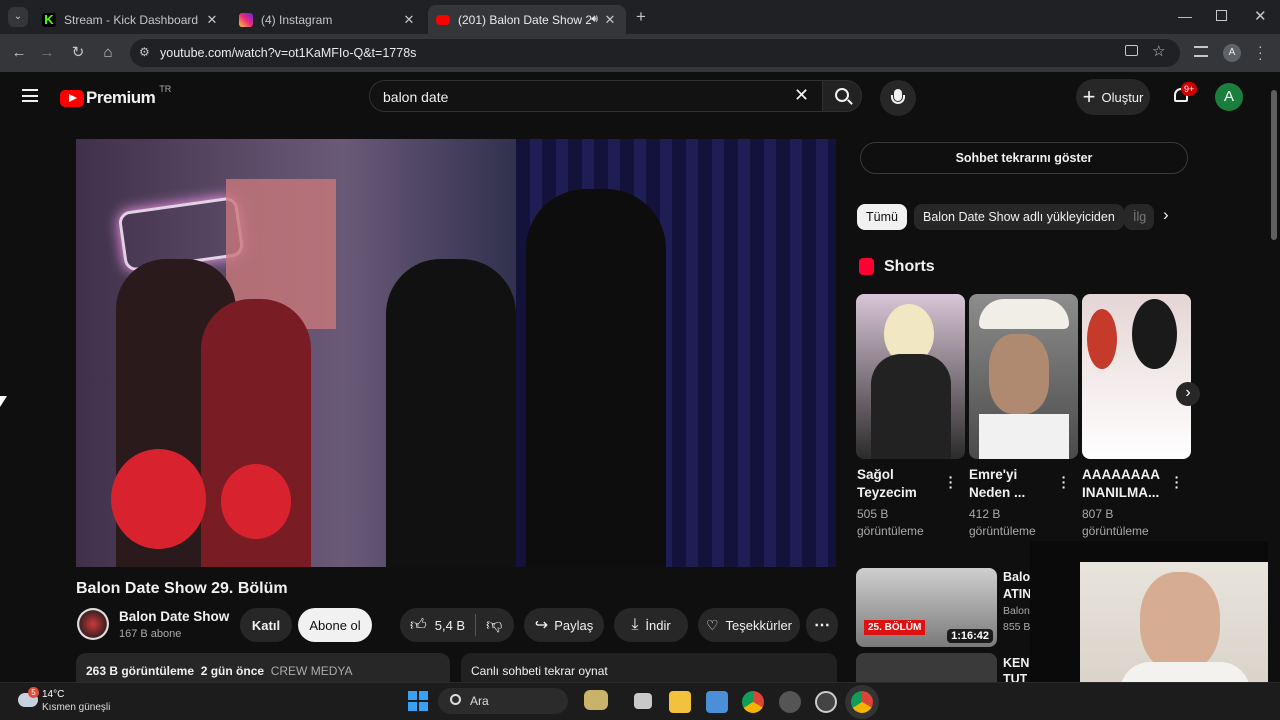  Describe the element at coordinates (1221, 15) in the screenshot. I see `maximize-button` at that location.